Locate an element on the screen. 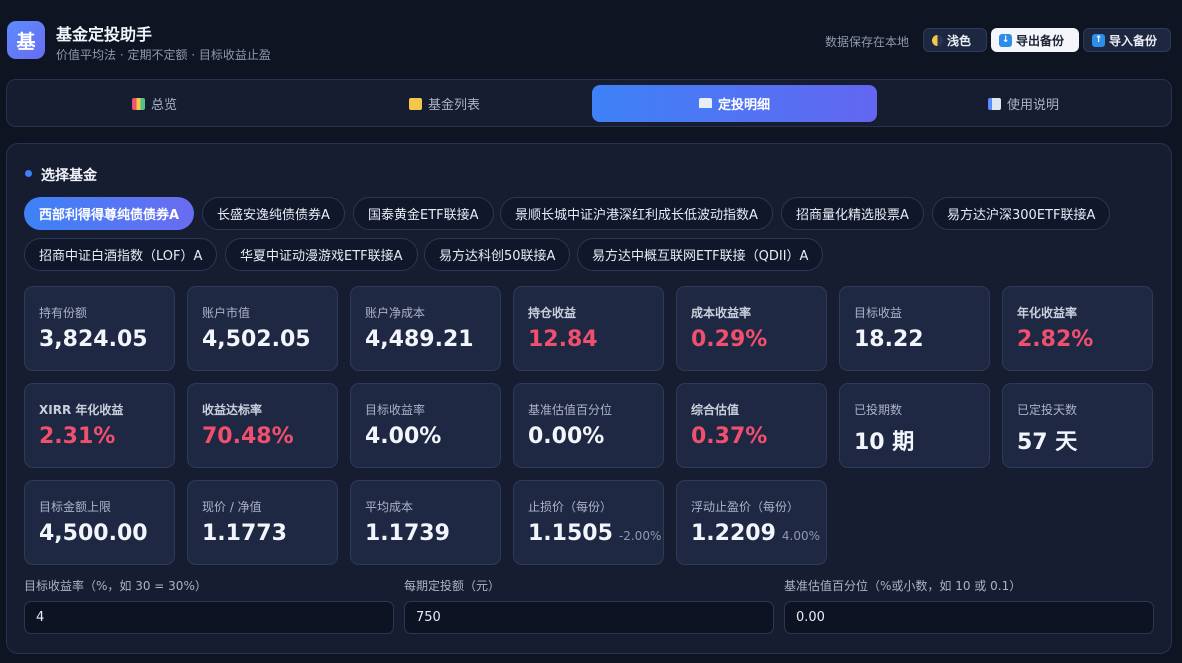 The image size is (1182, 663). import-backup-button: ↑ 导入备份 is located at coordinates (1127, 40).